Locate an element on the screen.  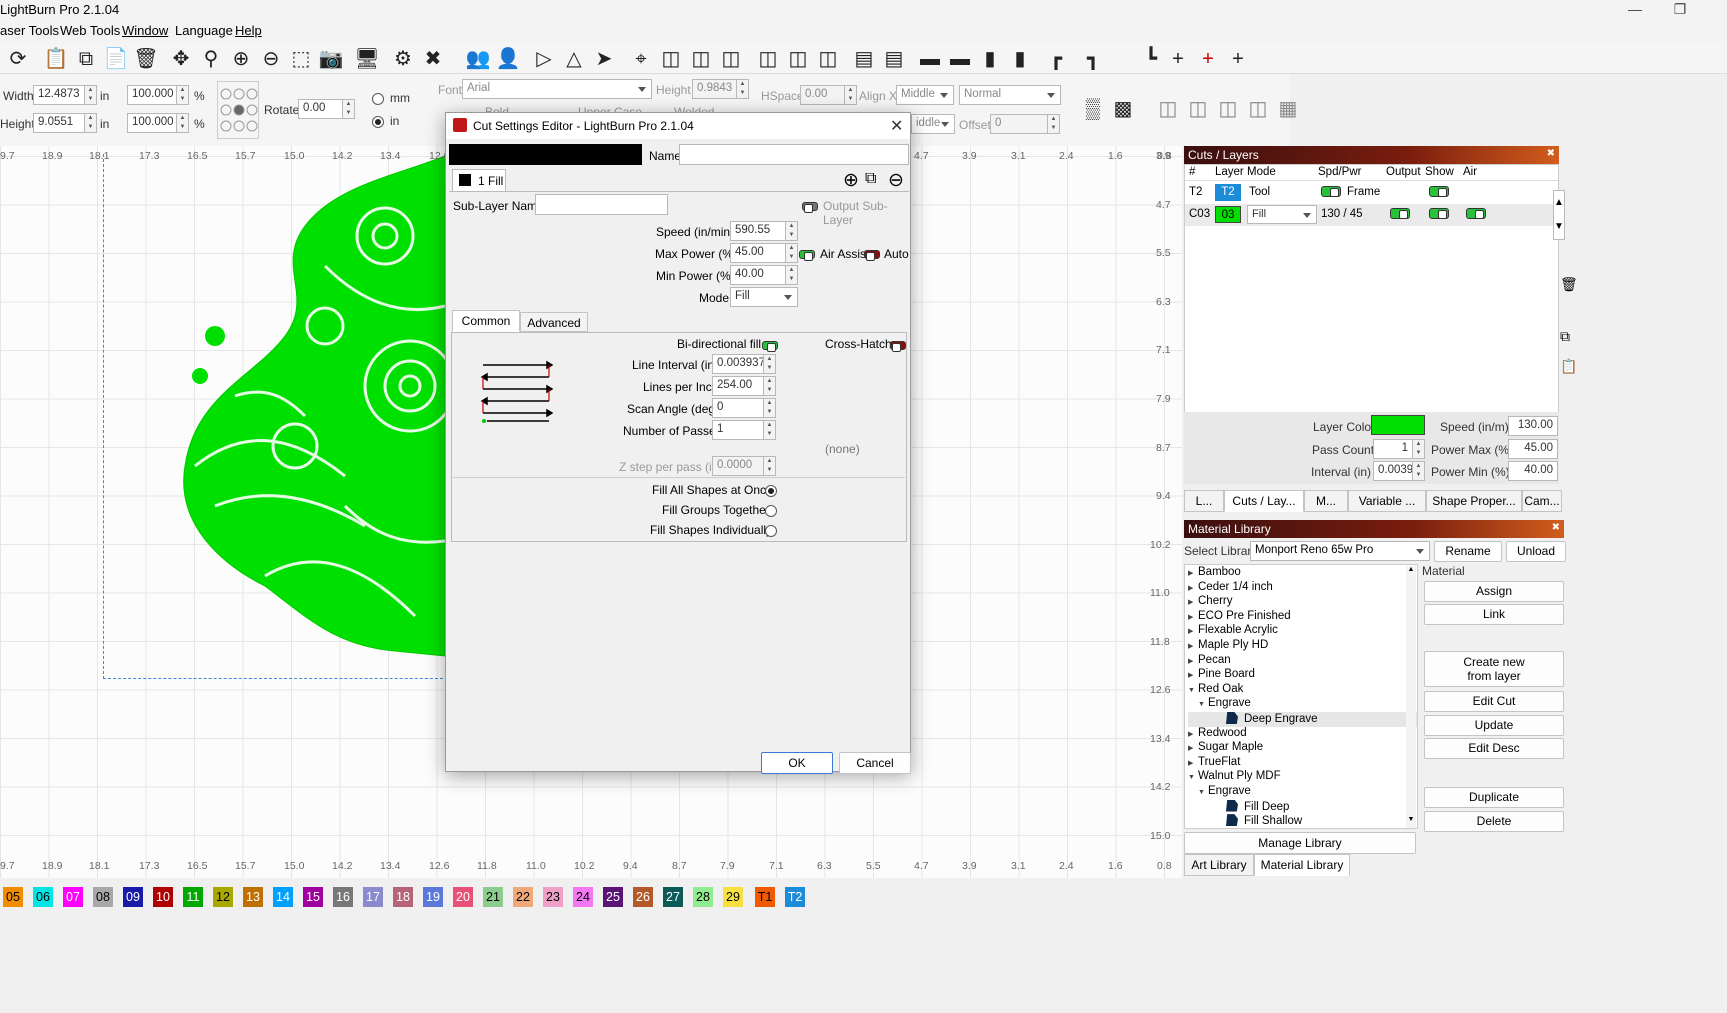
lines-per-inch-spinner: ▲ ▼ is located at coordinates (770, 386).